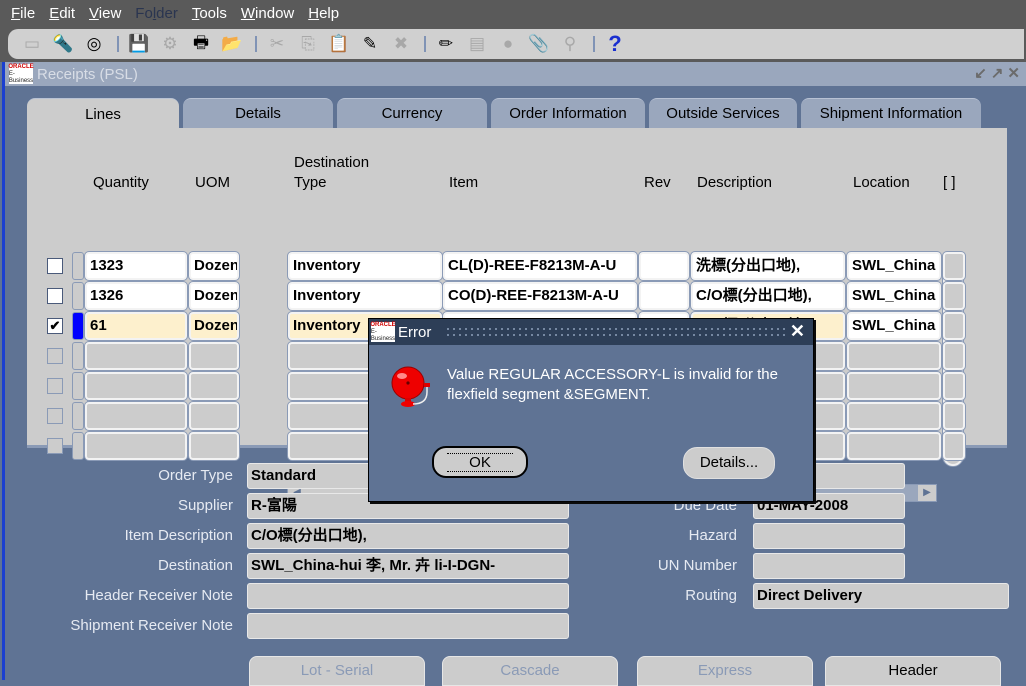  I want to click on header-button: Header, so click(913, 671).